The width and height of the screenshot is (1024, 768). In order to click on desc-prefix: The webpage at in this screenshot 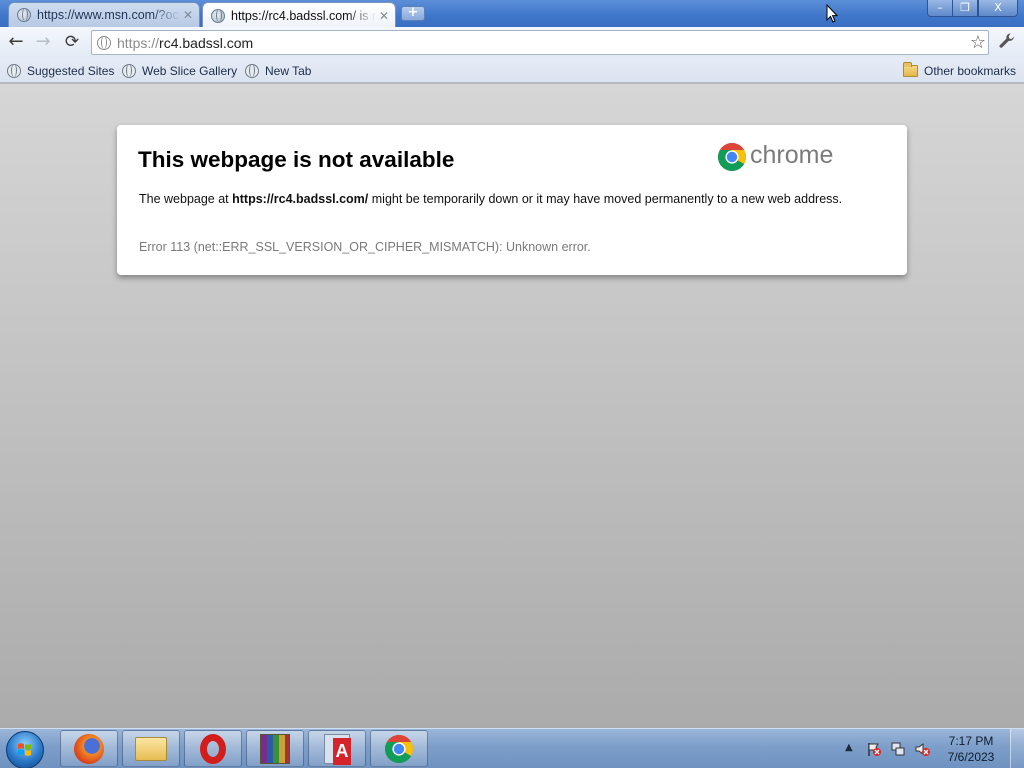, I will do `click(186, 199)`.